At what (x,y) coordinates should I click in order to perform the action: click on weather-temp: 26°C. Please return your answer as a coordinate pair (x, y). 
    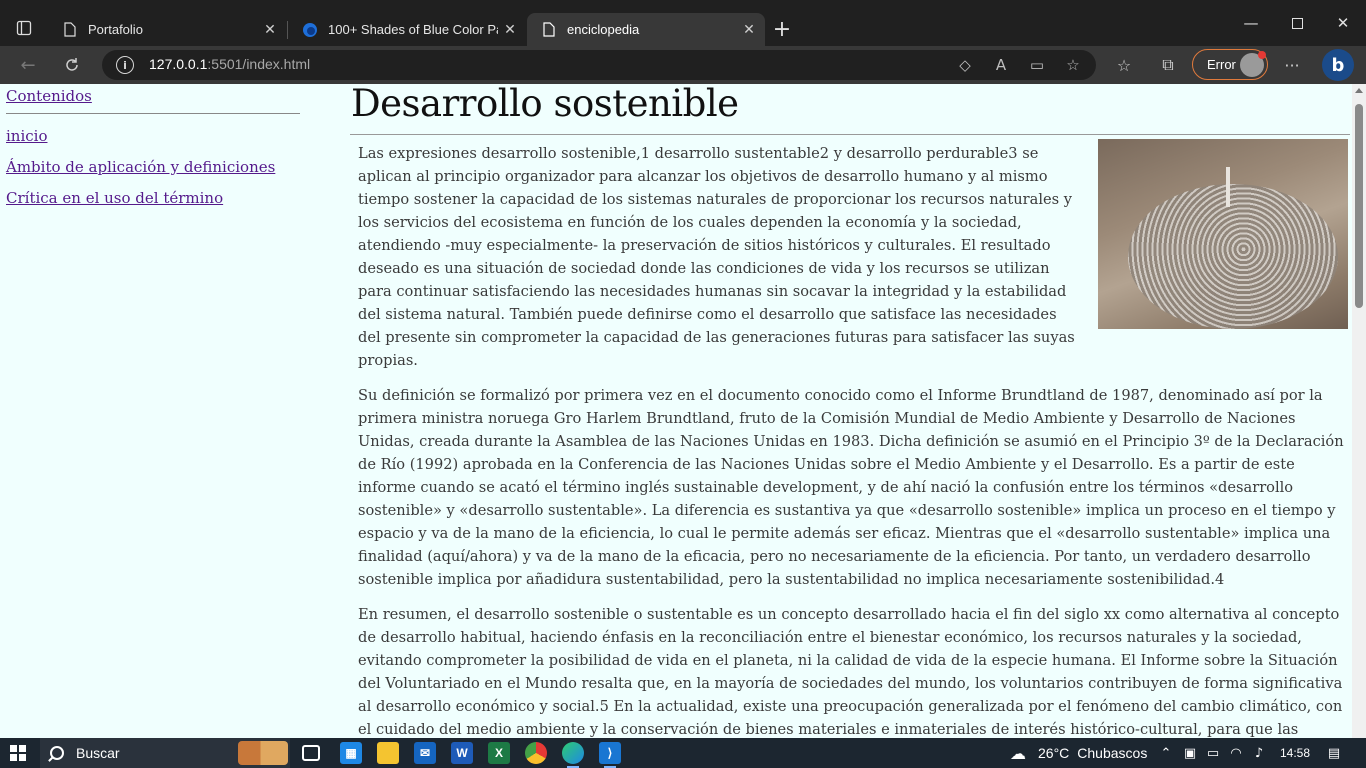
    Looking at the image, I should click on (1054, 753).